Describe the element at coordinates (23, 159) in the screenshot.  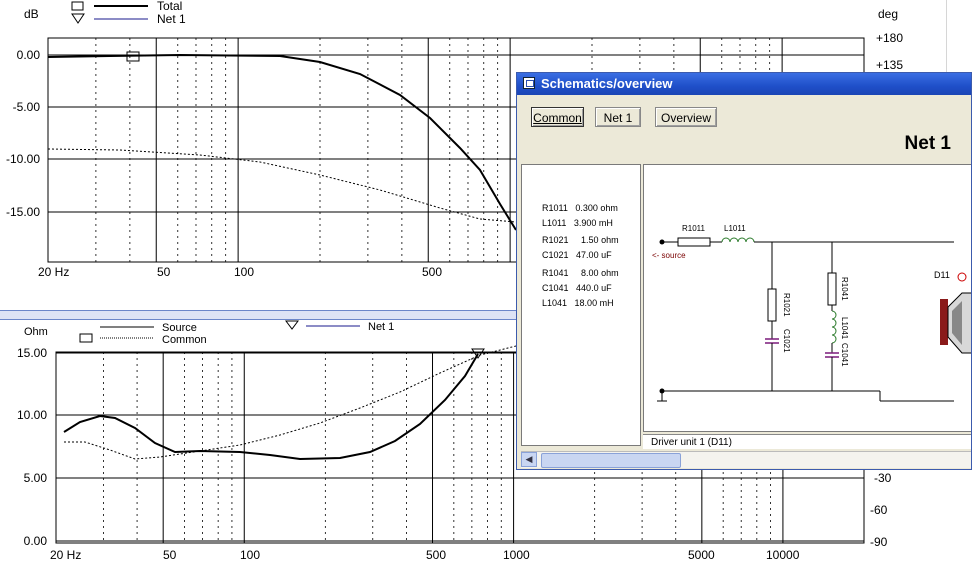
I see `top-y-tick: -10.00` at that location.